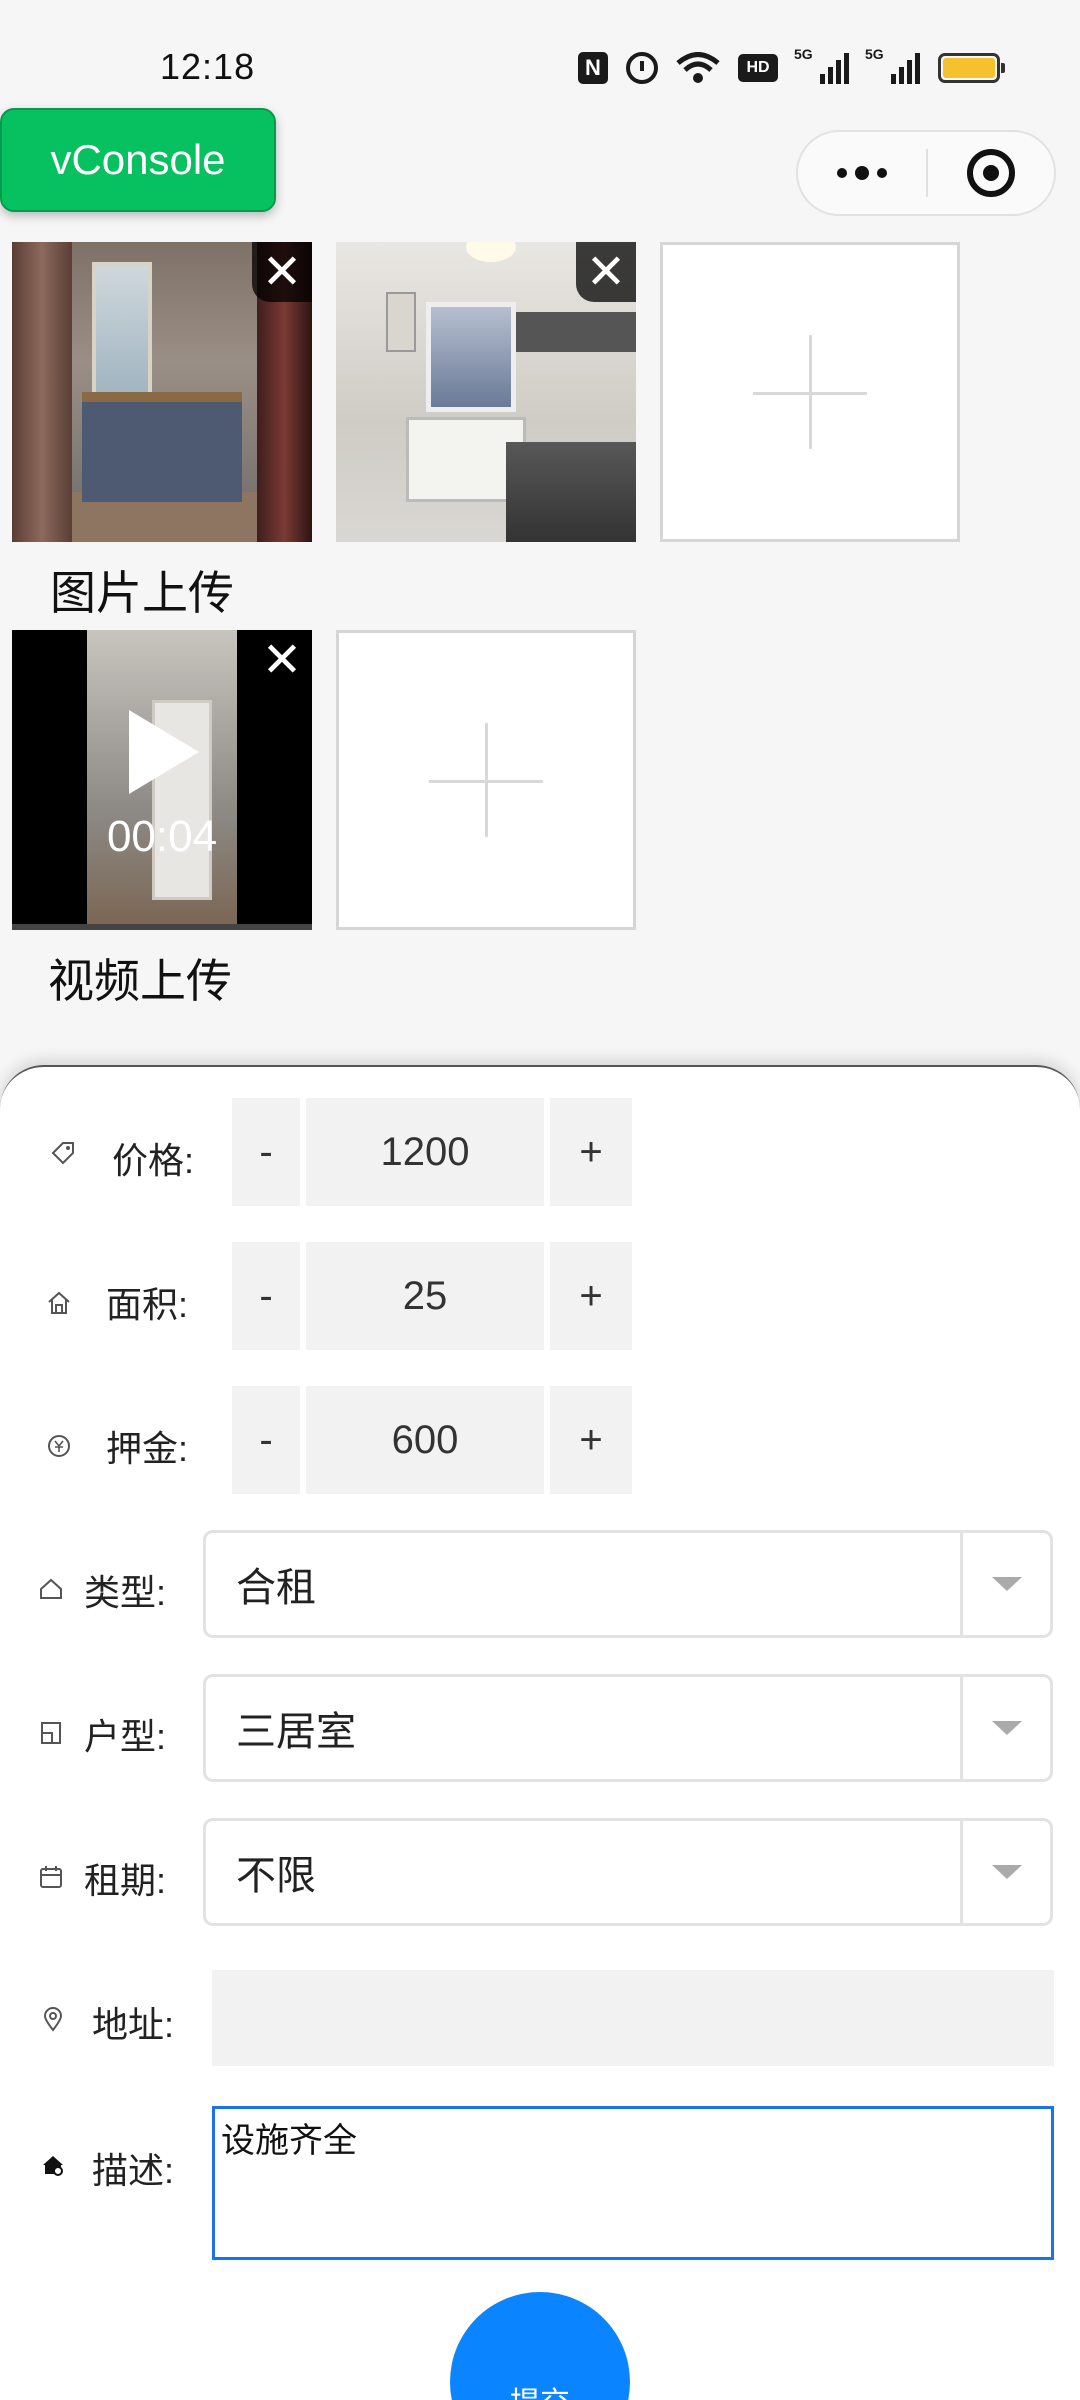  Describe the element at coordinates (147, 1448) in the screenshot. I see `deposit-label: 押金:` at that location.